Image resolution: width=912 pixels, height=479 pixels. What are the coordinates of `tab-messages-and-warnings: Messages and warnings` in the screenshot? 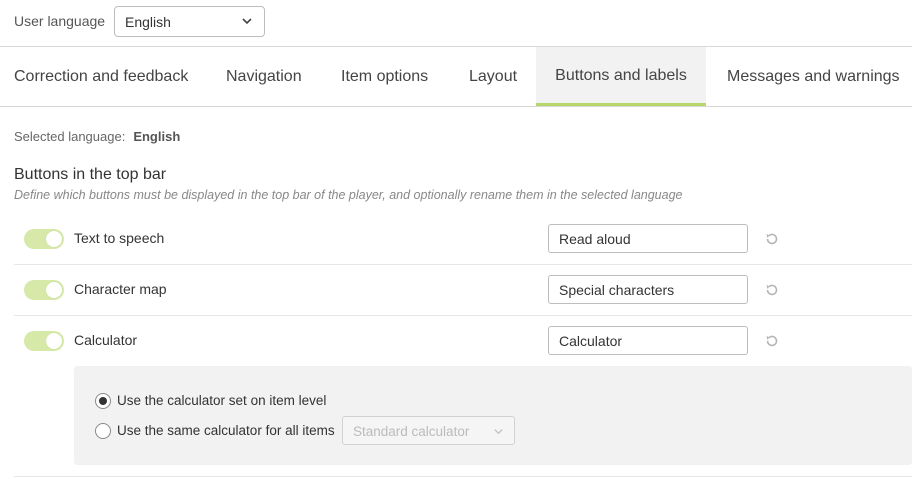 It's located at (812, 76).